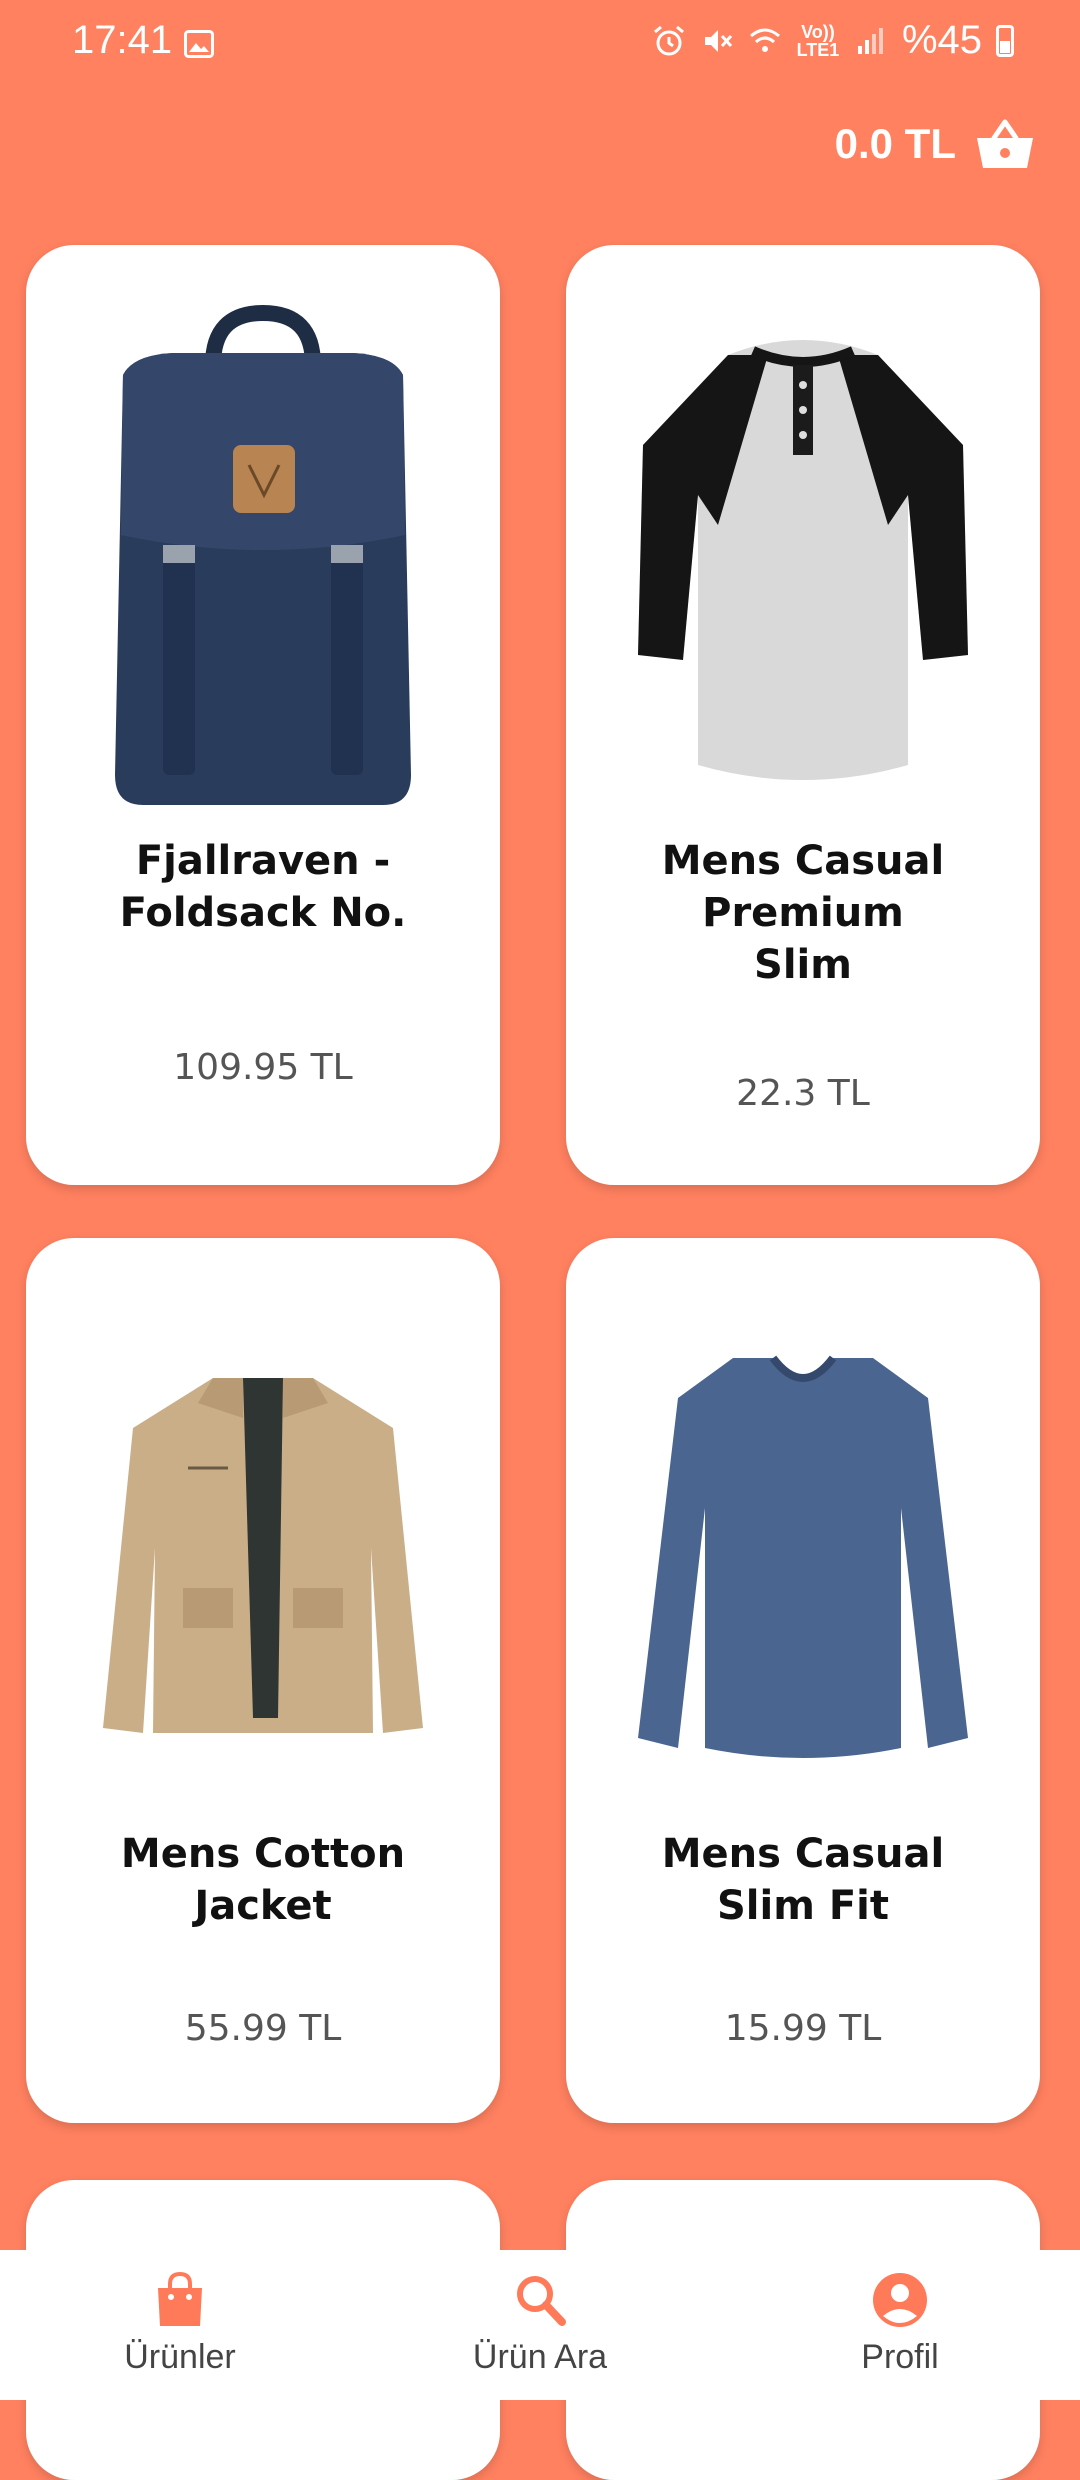 The height and width of the screenshot is (2480, 1080). I want to click on wifi-icon, so click(764, 40).